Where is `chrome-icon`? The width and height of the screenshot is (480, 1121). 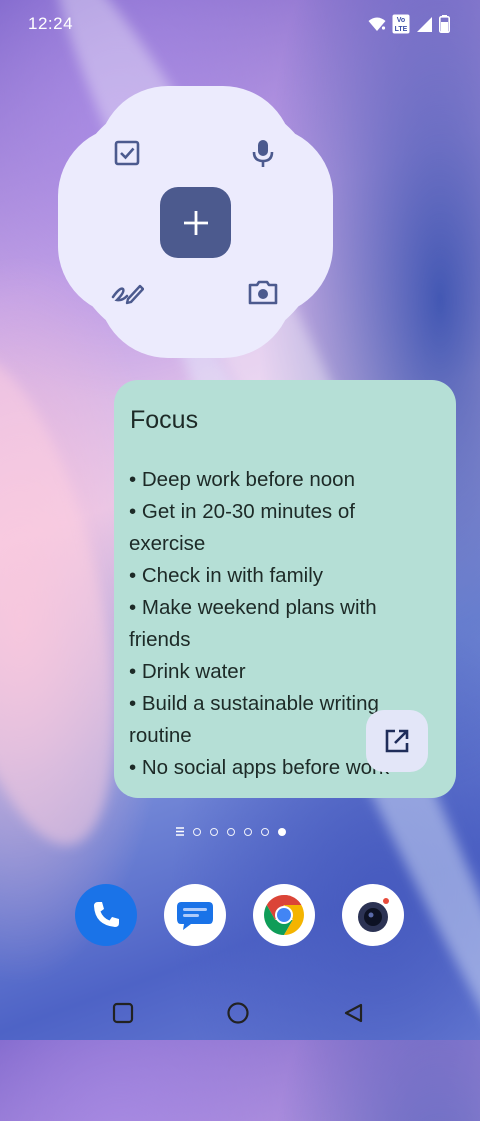
chrome-icon is located at coordinates (284, 915).